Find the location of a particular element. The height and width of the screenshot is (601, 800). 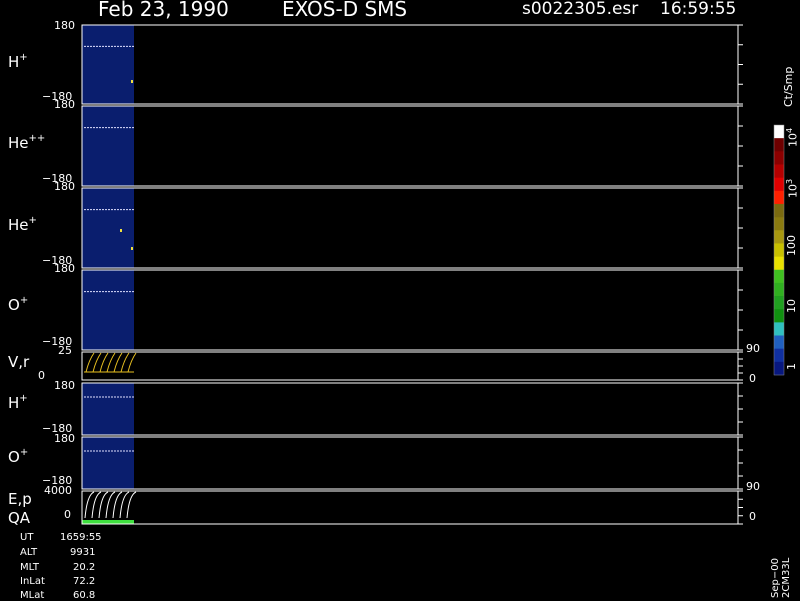

axis-ymin-ep: 0 is located at coordinates (67, 514).